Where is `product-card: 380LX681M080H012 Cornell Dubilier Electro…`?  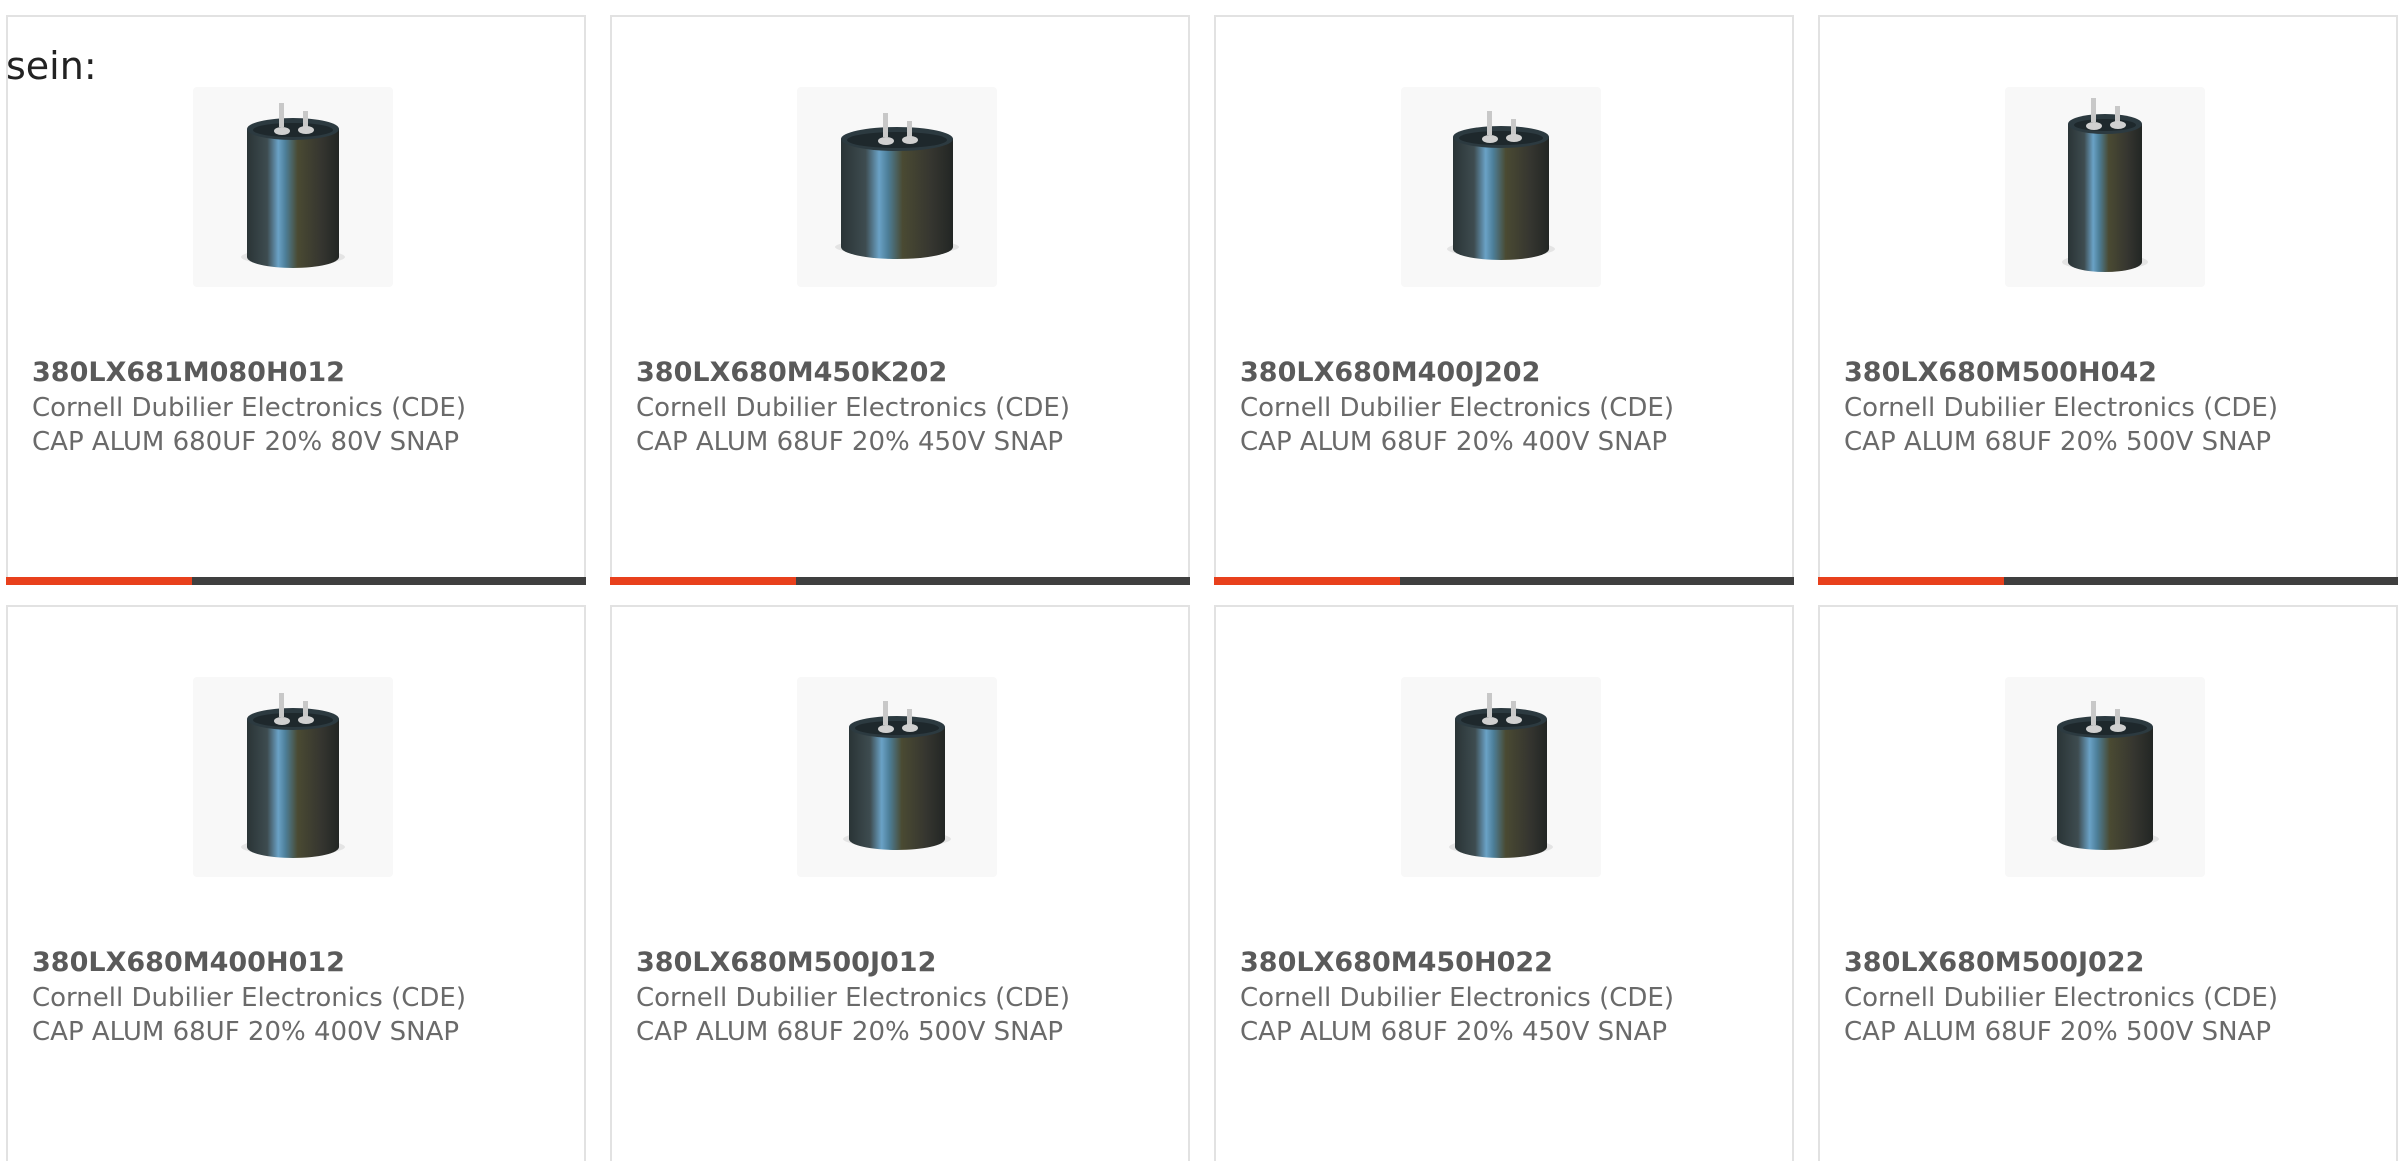 product-card: 380LX681M080H012 Cornell Dubilier Electro… is located at coordinates (296, 300).